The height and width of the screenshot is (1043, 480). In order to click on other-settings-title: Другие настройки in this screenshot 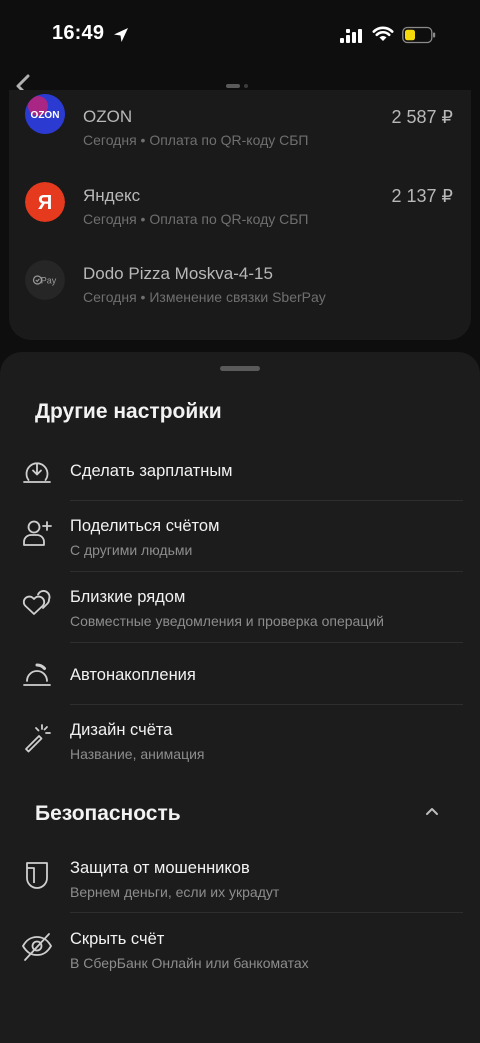, I will do `click(128, 411)`.